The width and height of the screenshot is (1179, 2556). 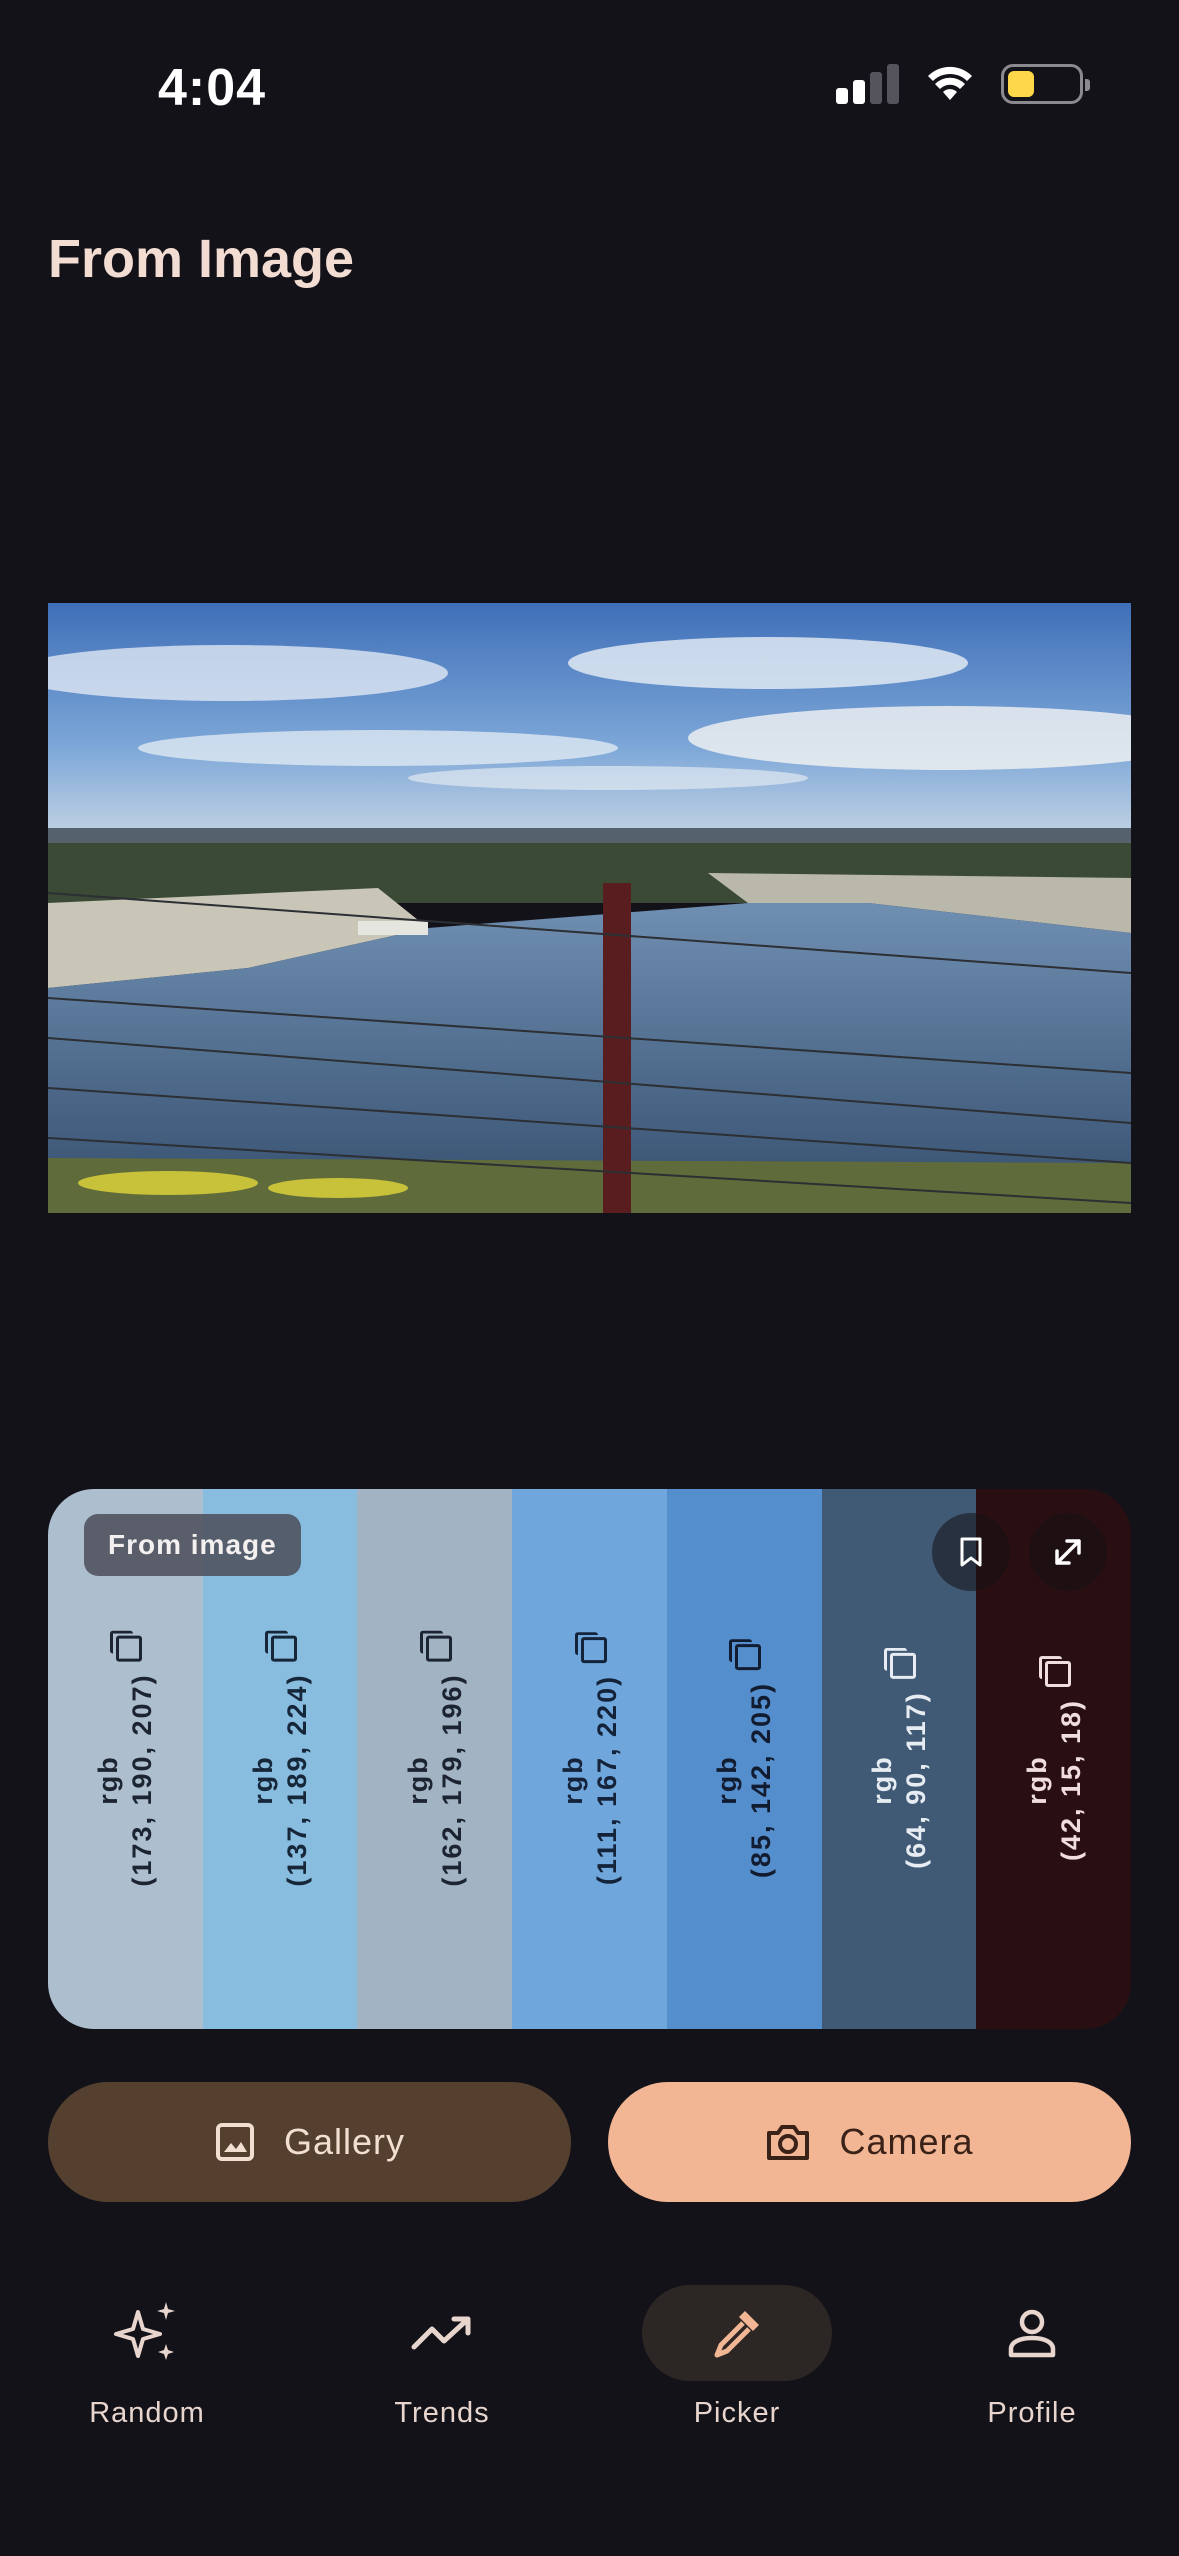 I want to click on camera-button: Camera, so click(x=869, y=2142).